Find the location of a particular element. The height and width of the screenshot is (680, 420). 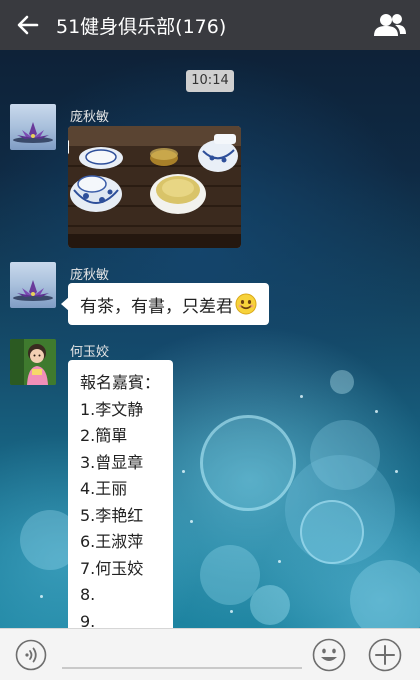

message-line: 4.王丽 is located at coordinates (104, 488).